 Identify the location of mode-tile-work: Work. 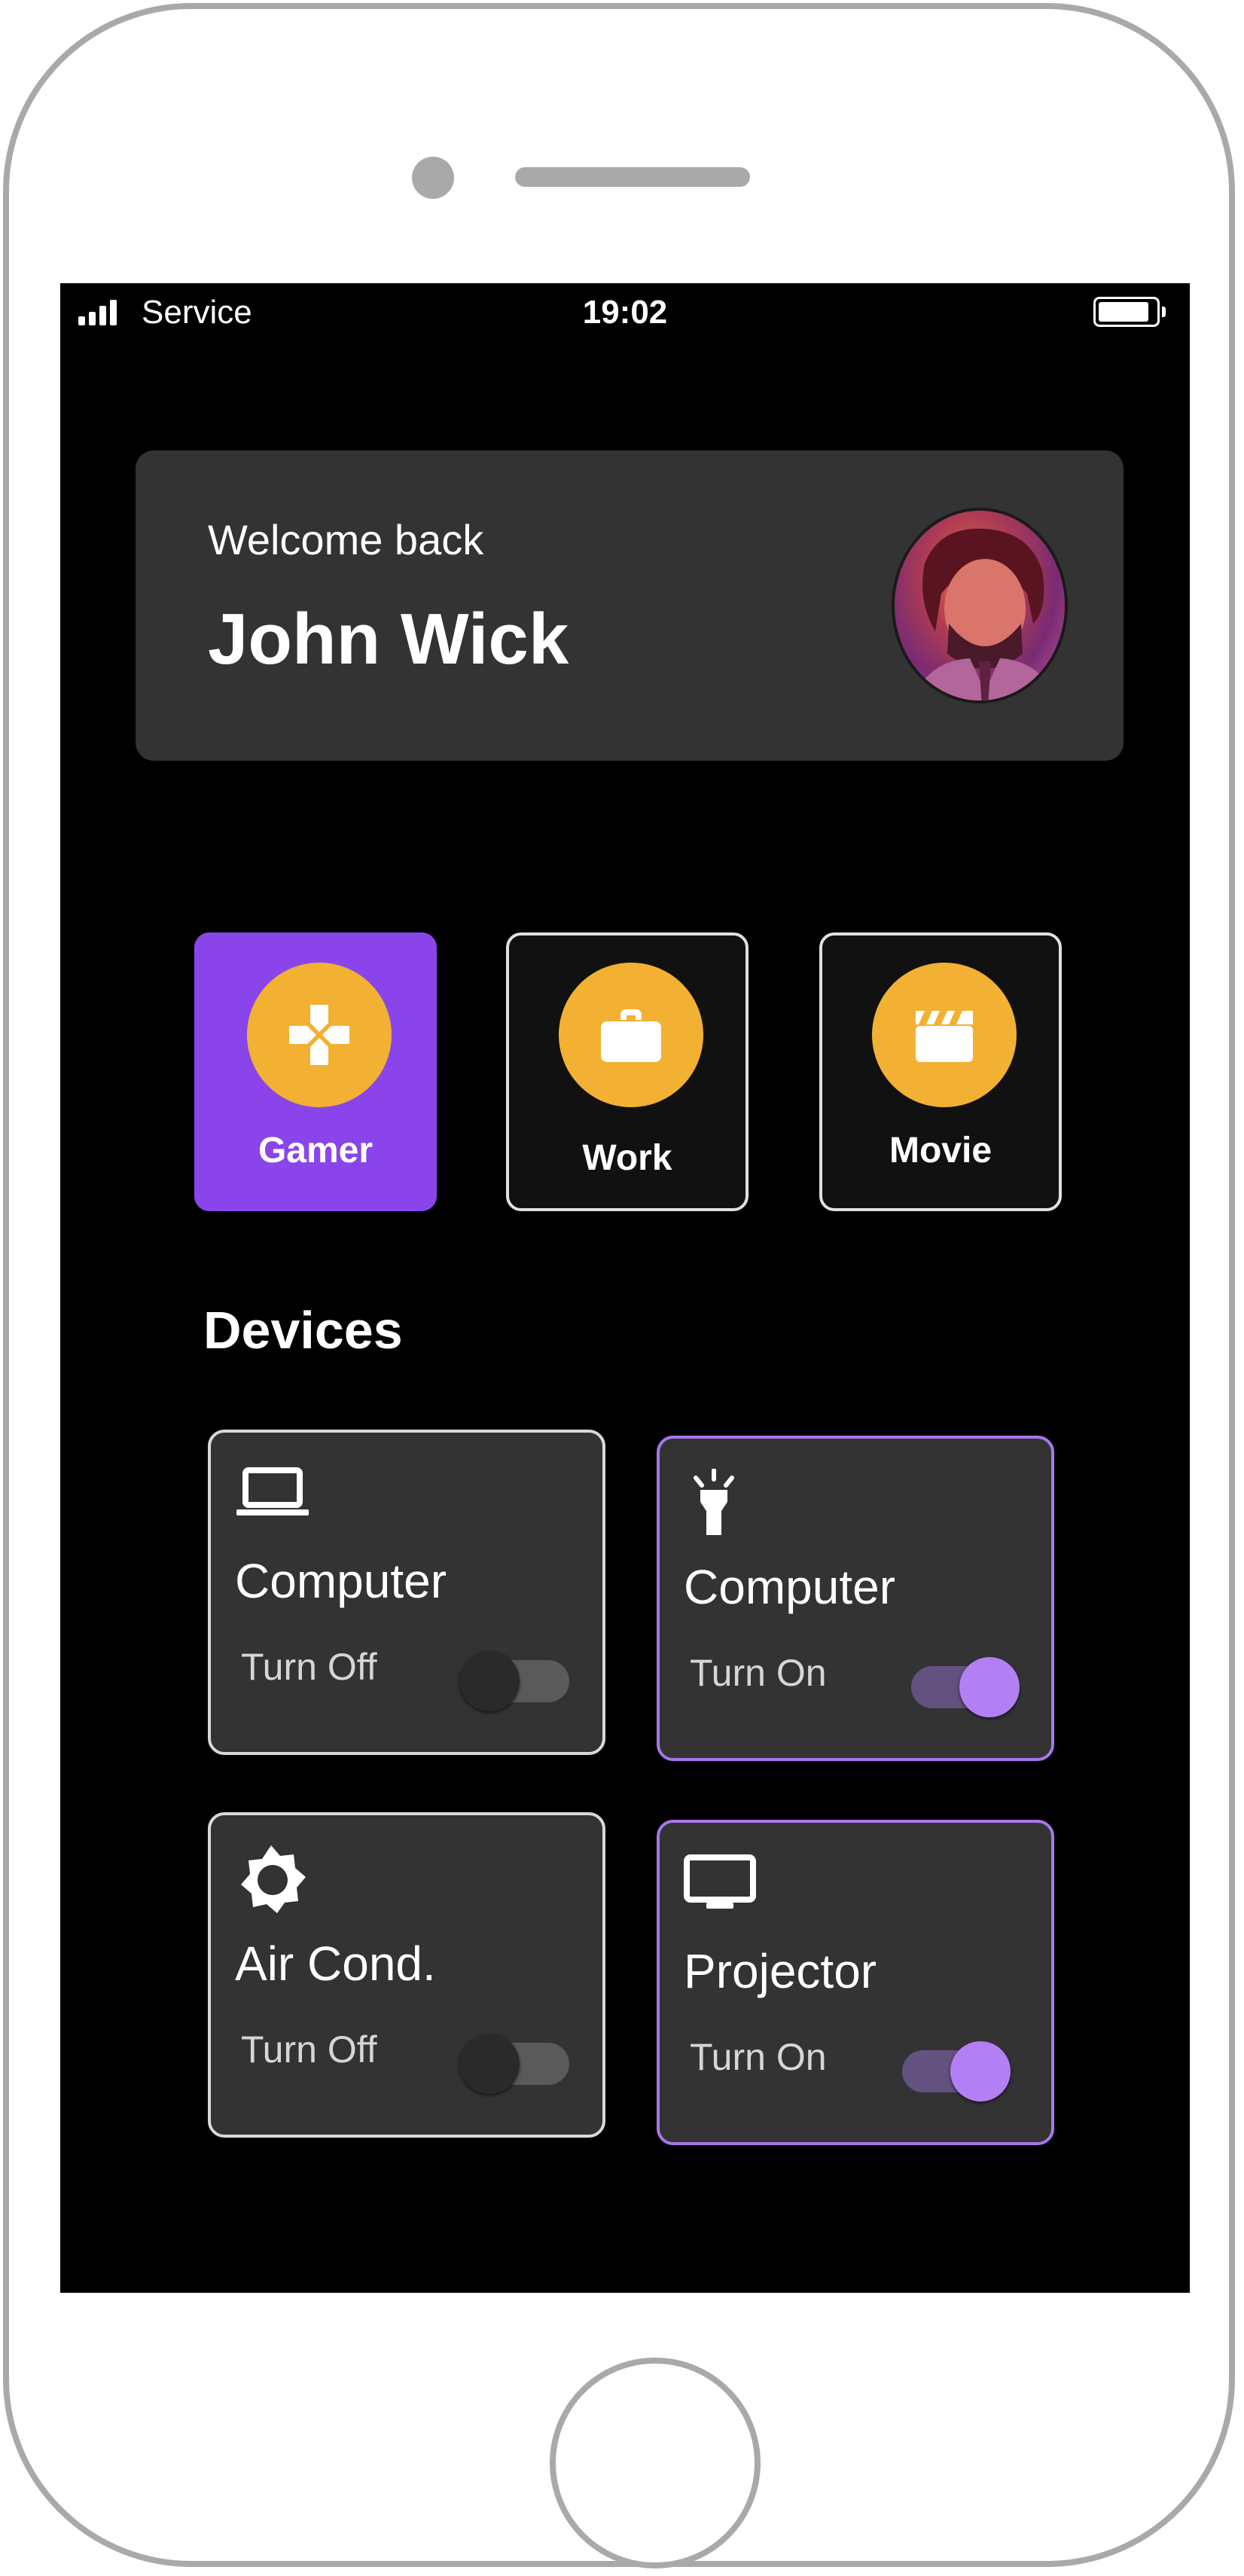
(627, 1071).